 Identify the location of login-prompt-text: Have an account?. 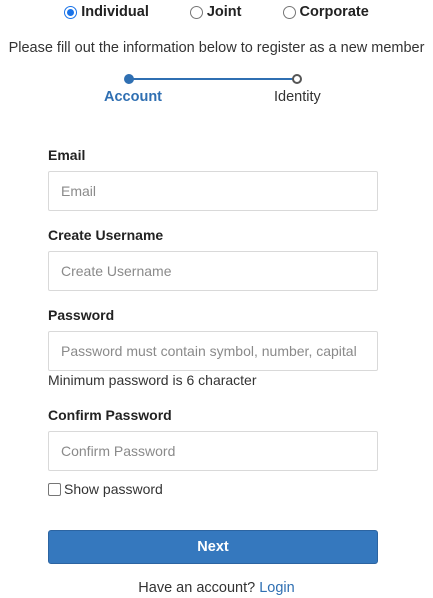
(199, 588).